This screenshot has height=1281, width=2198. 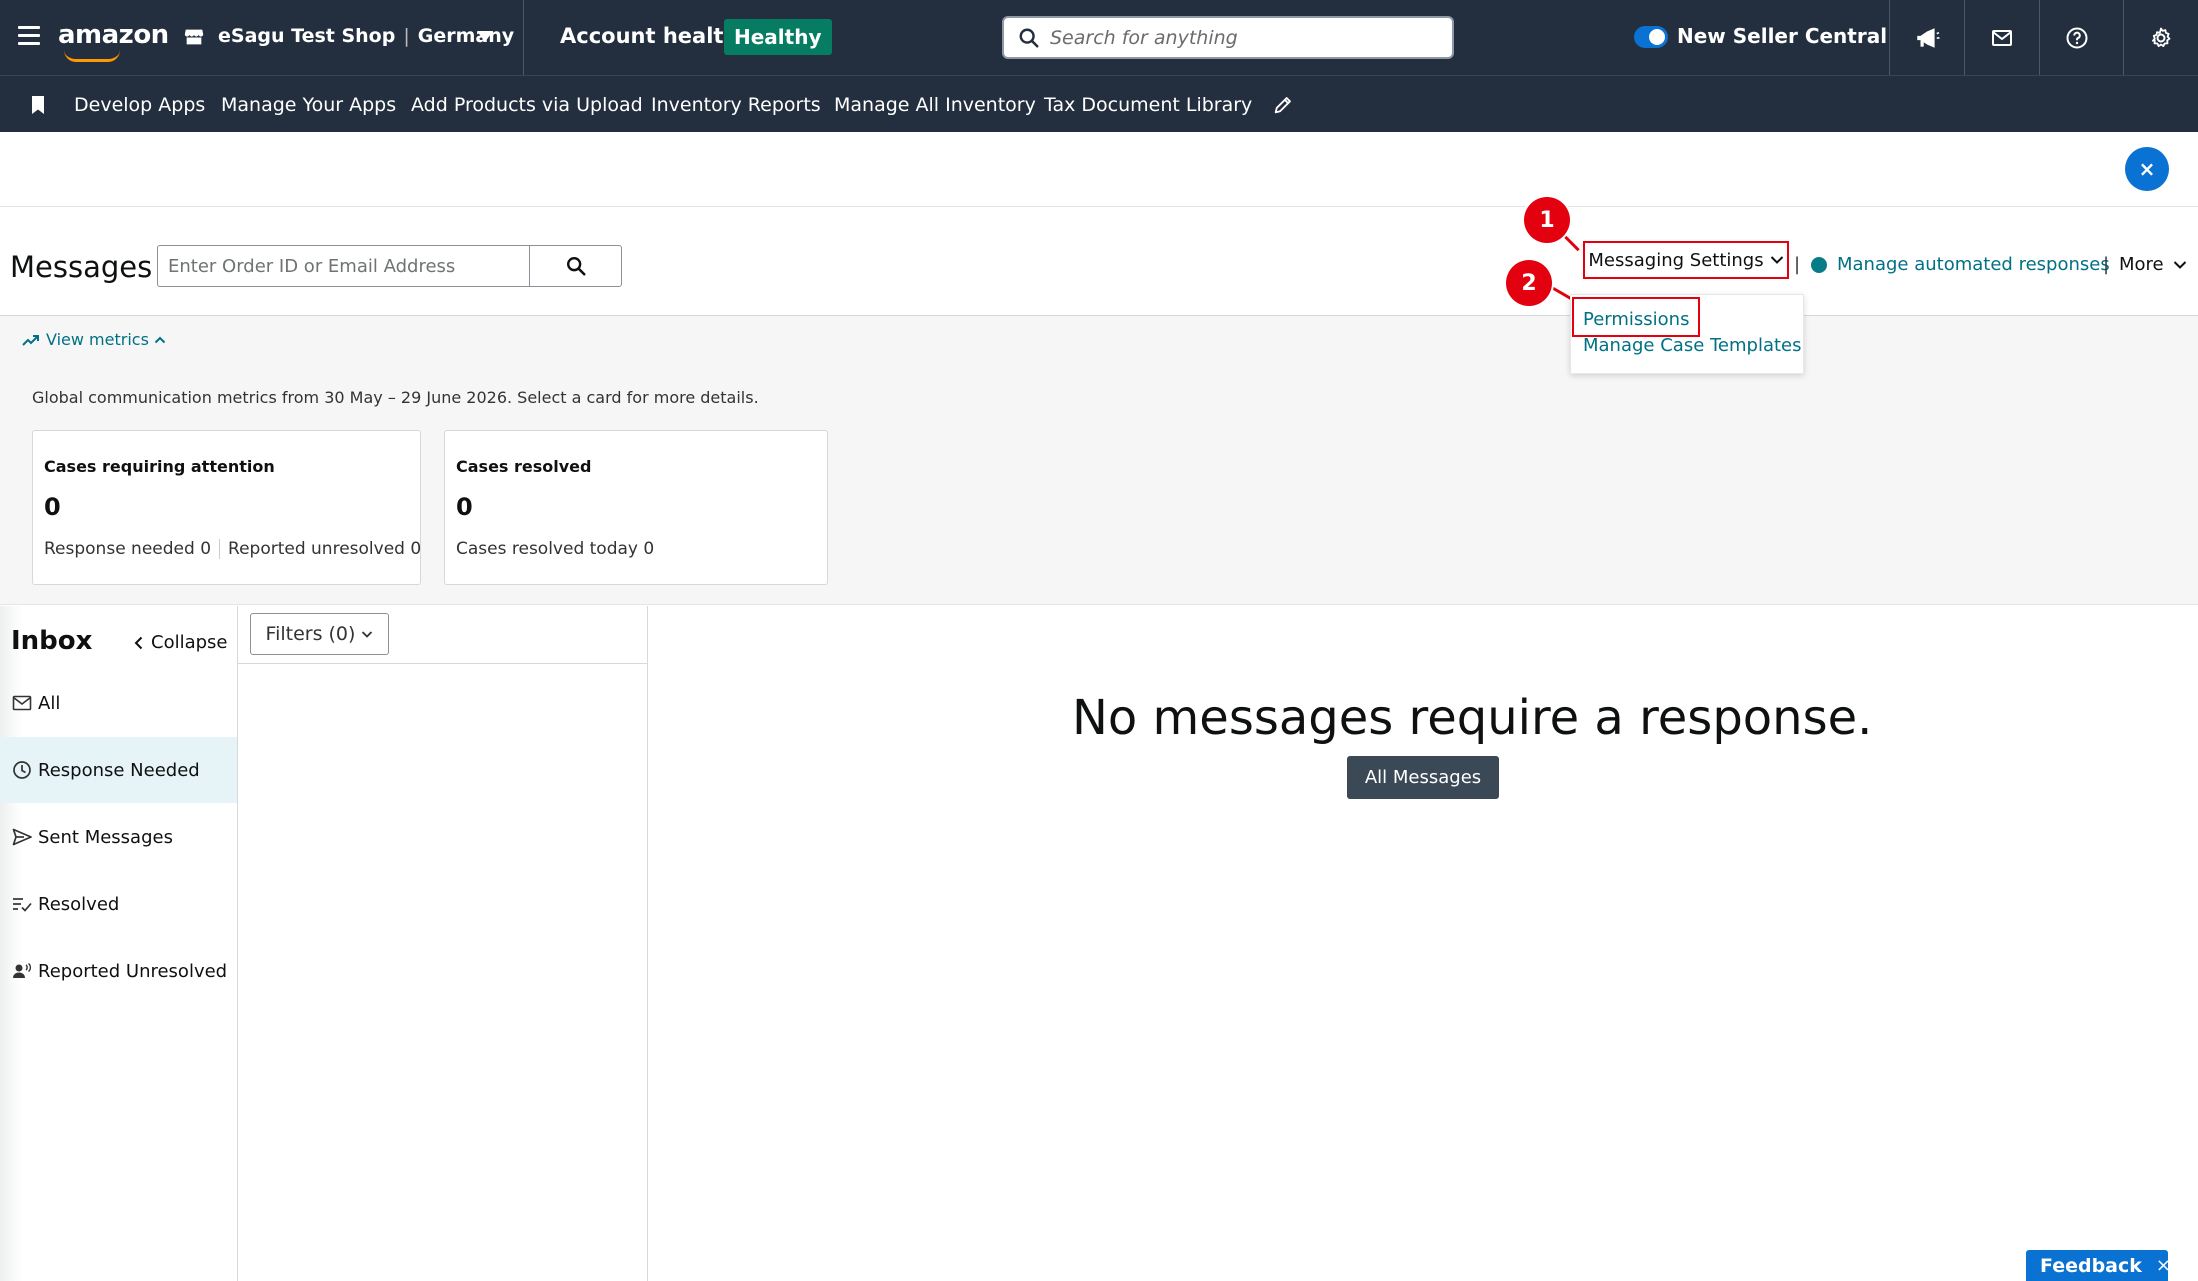 What do you see at coordinates (159, 466) in the screenshot?
I see `card-title: Cases requiring attention` at bounding box center [159, 466].